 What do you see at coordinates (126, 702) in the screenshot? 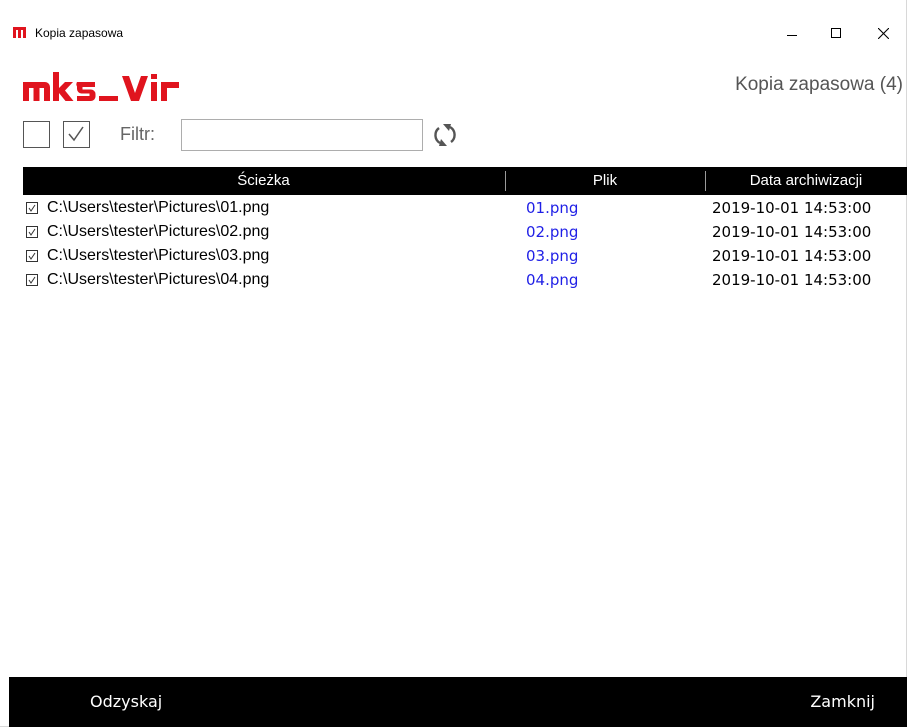
I see `recover-button: Odzyskaj` at bounding box center [126, 702].